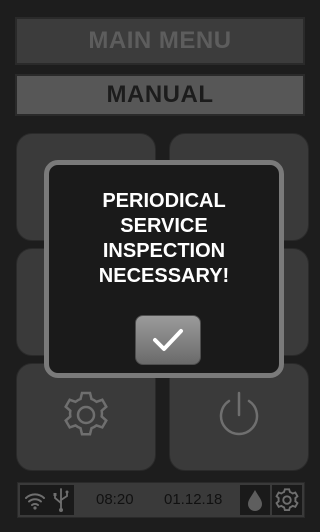 The height and width of the screenshot is (532, 320). I want to click on service-status, so click(287, 500).